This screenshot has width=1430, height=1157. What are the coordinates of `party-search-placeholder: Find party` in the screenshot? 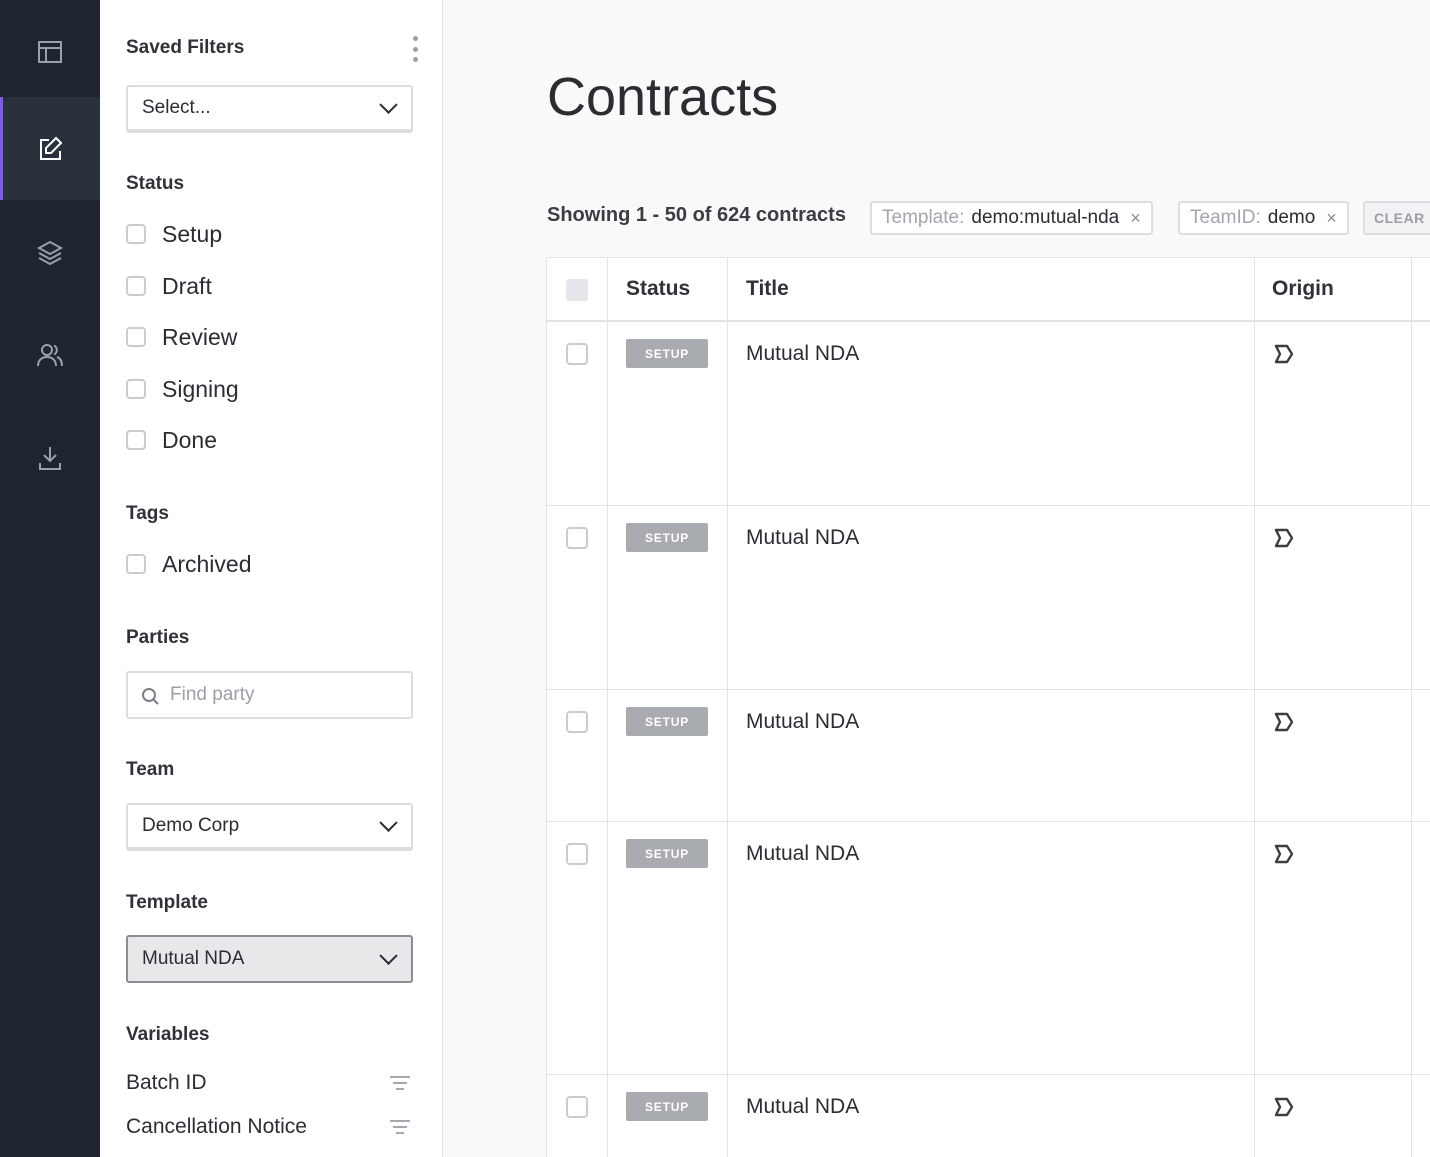 It's located at (212, 694).